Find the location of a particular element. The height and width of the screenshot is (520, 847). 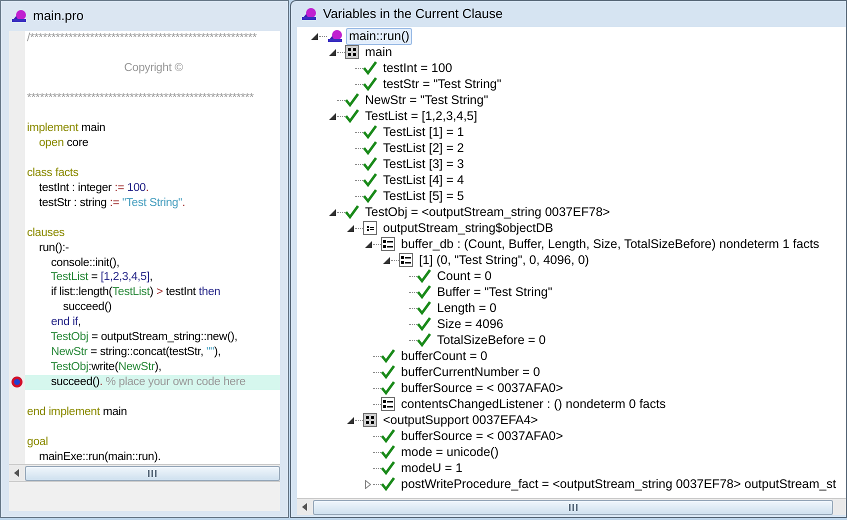

tree-item: buffer_db : (Count, Buffer, Length, Size, TotalSizeBefore) nondeterm 1 facts is located at coordinates (610, 244).